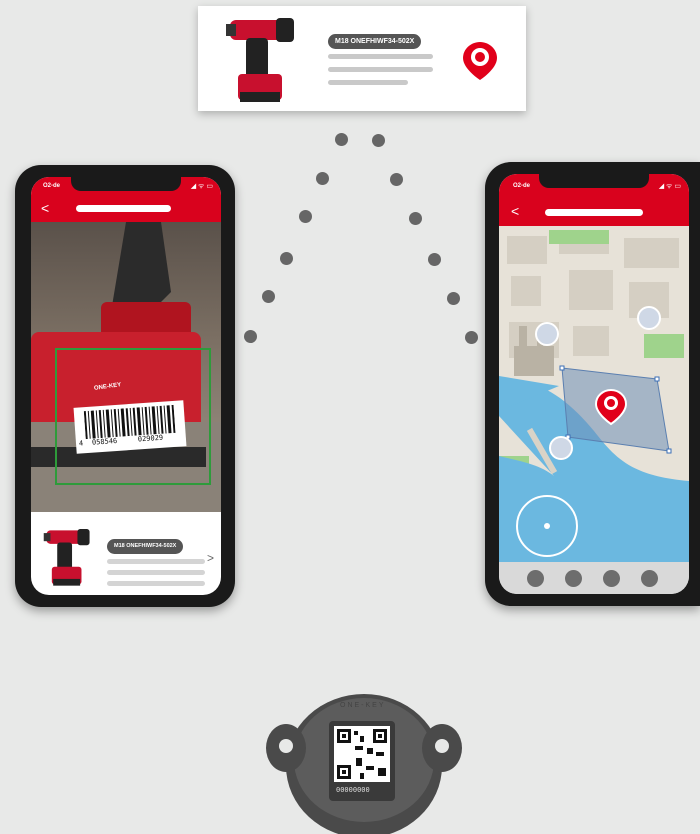  I want to click on bluetooth-tracker-device: ONE-KEY 00000000, so click(364, 755).